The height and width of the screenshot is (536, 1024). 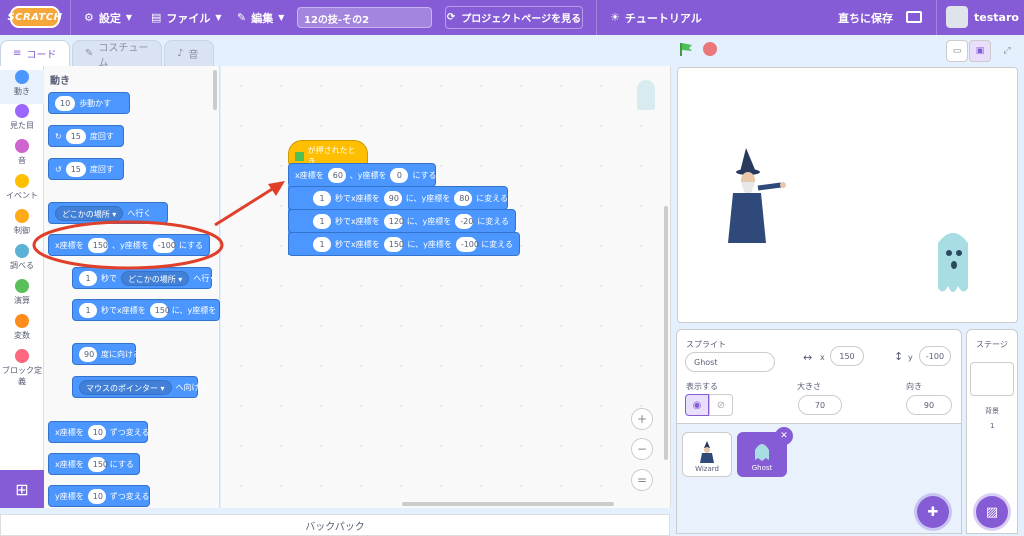 I want to click on zoom-in-button: +, so click(x=642, y=419).